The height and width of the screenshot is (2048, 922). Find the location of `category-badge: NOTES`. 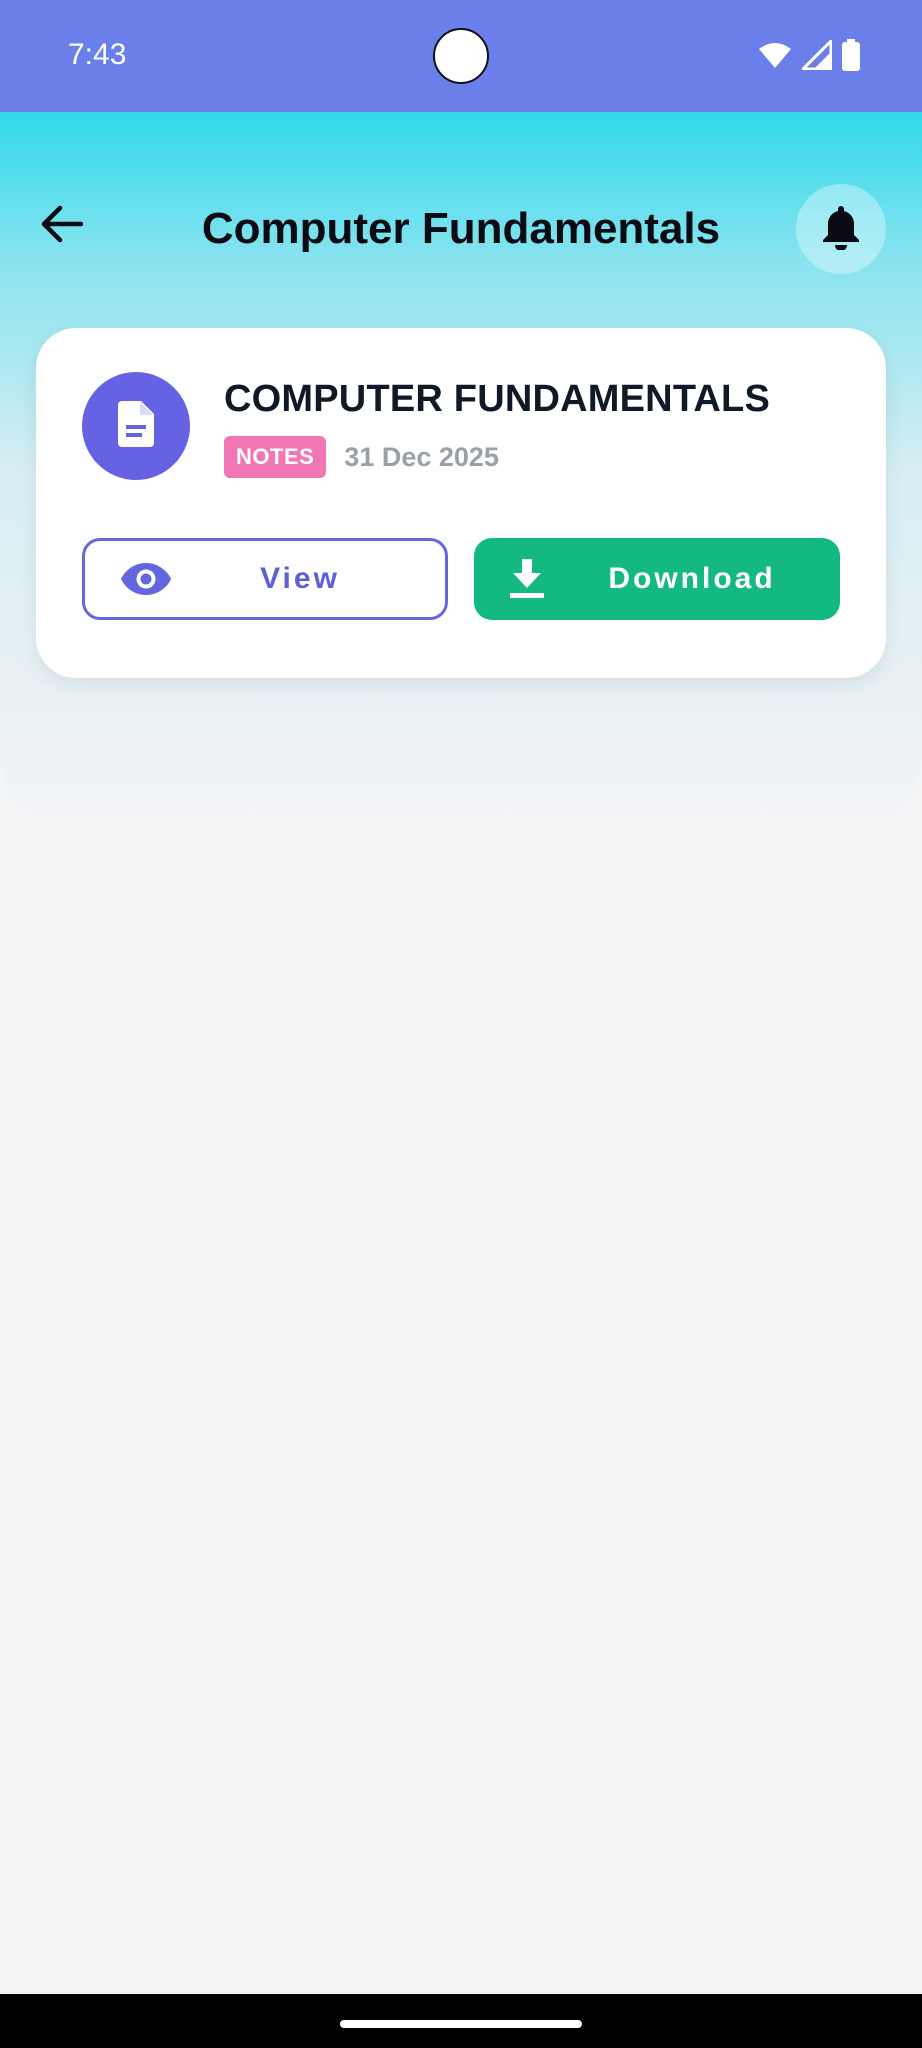

category-badge: NOTES is located at coordinates (275, 457).